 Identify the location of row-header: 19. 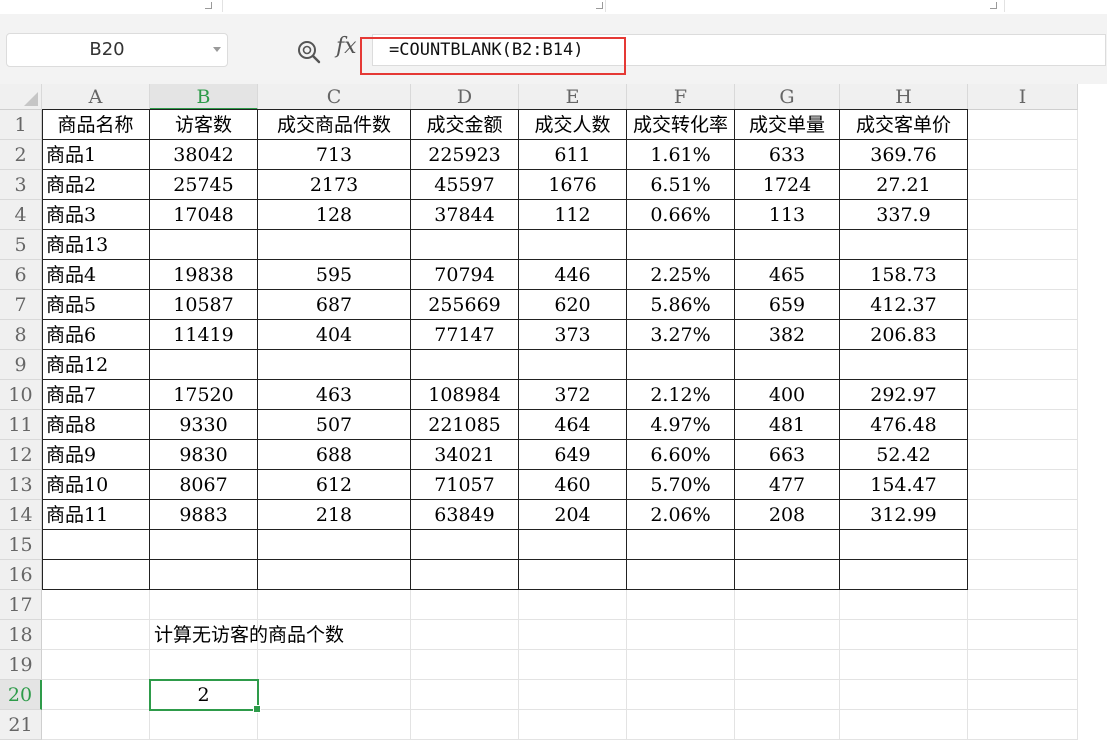
(21, 665).